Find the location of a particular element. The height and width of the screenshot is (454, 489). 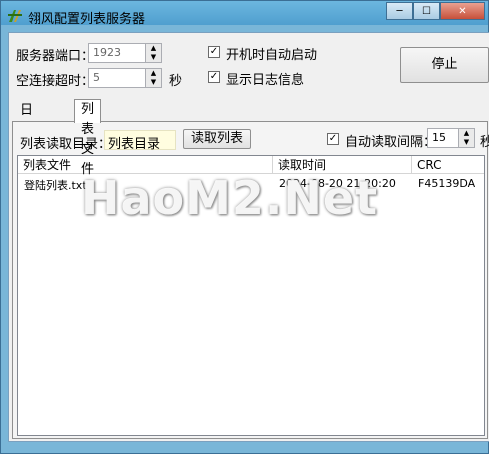

dir-input: 列表目录 is located at coordinates (140, 141).